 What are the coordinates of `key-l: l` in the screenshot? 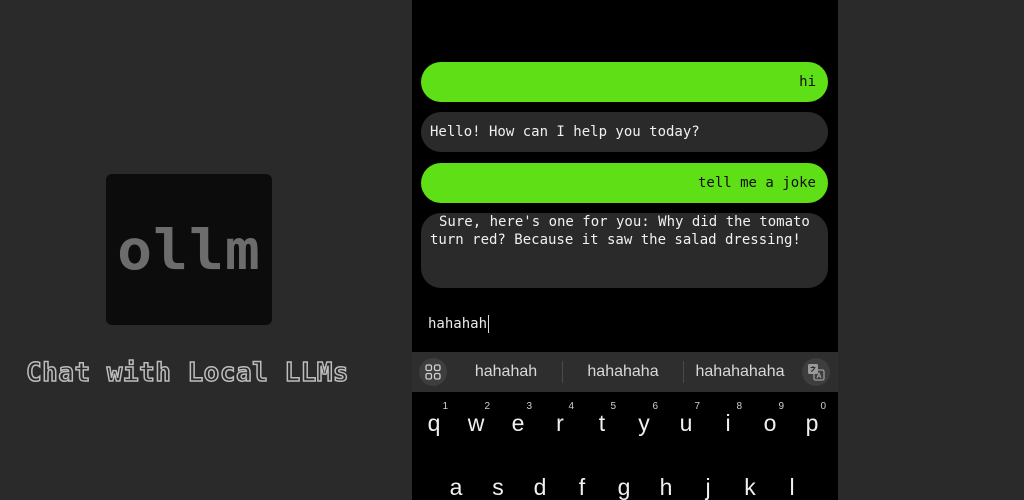 It's located at (792, 478).